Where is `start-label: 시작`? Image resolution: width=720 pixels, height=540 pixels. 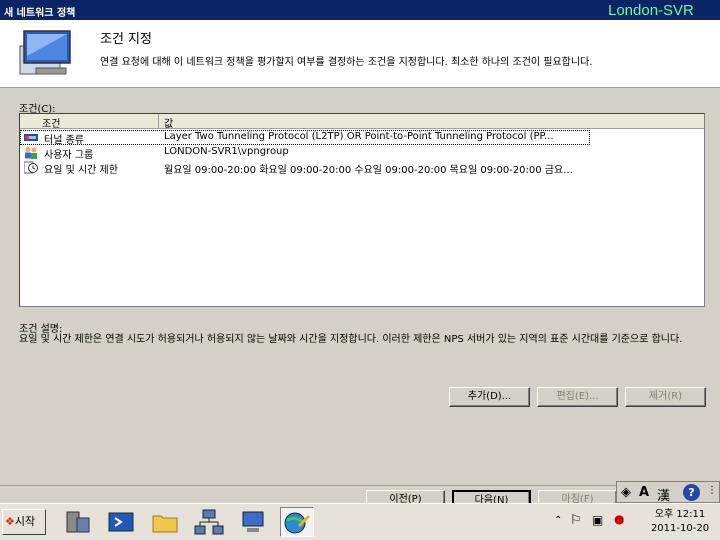
start-label: 시작 is located at coordinates (25, 521).